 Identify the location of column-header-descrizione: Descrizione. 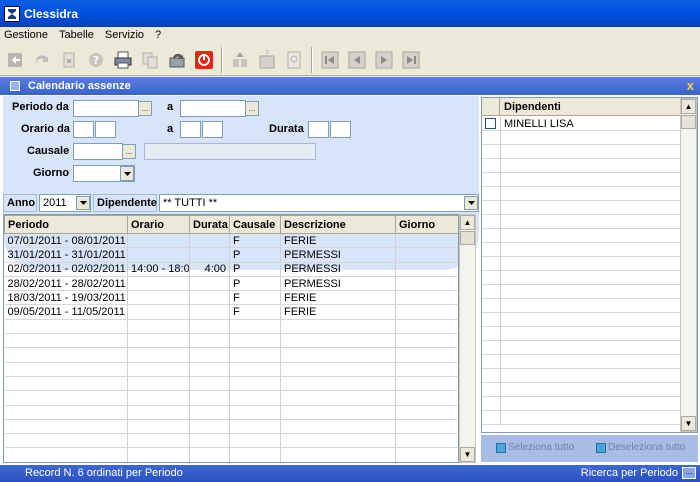
(338, 224).